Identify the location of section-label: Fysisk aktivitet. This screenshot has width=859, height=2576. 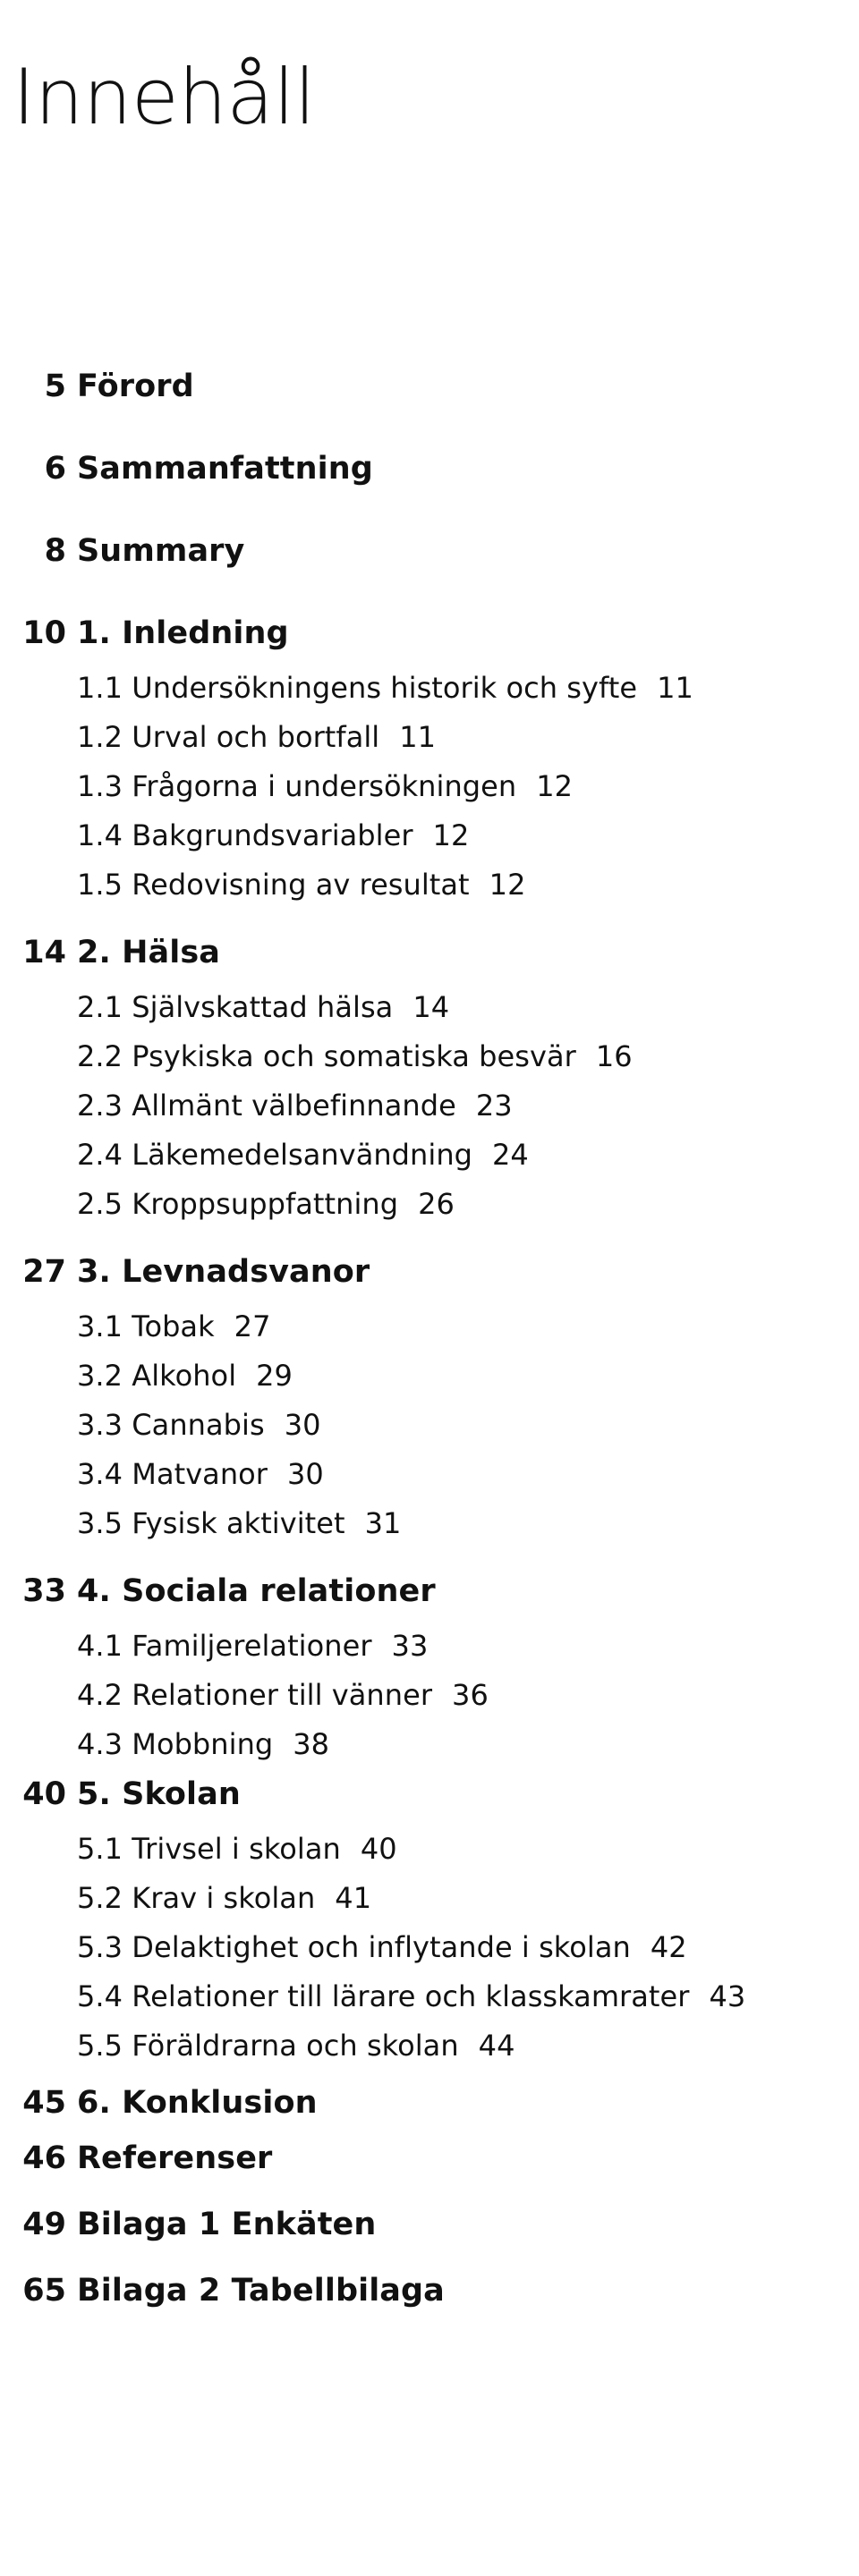
(238, 1523).